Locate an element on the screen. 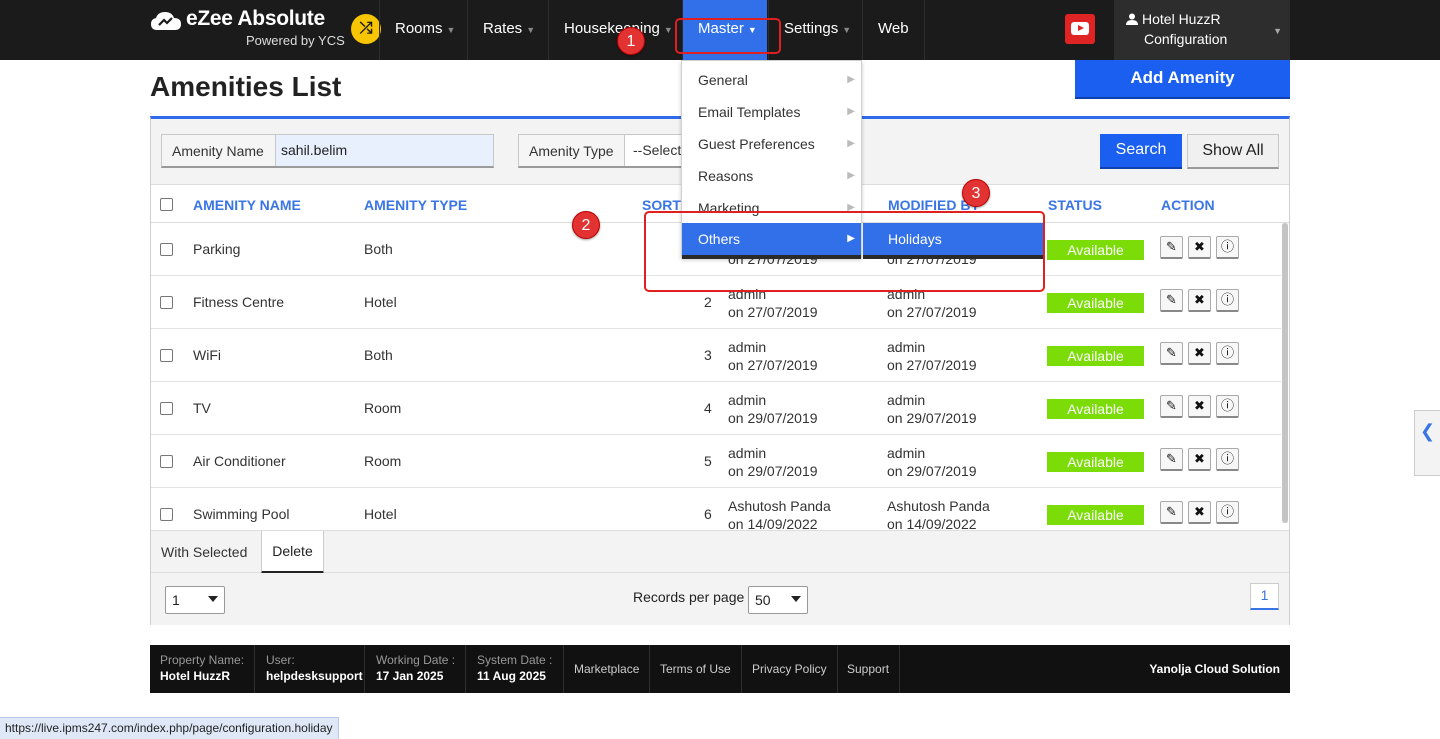  user-line1: Hotel HuzzR is located at coordinates (1173, 19).